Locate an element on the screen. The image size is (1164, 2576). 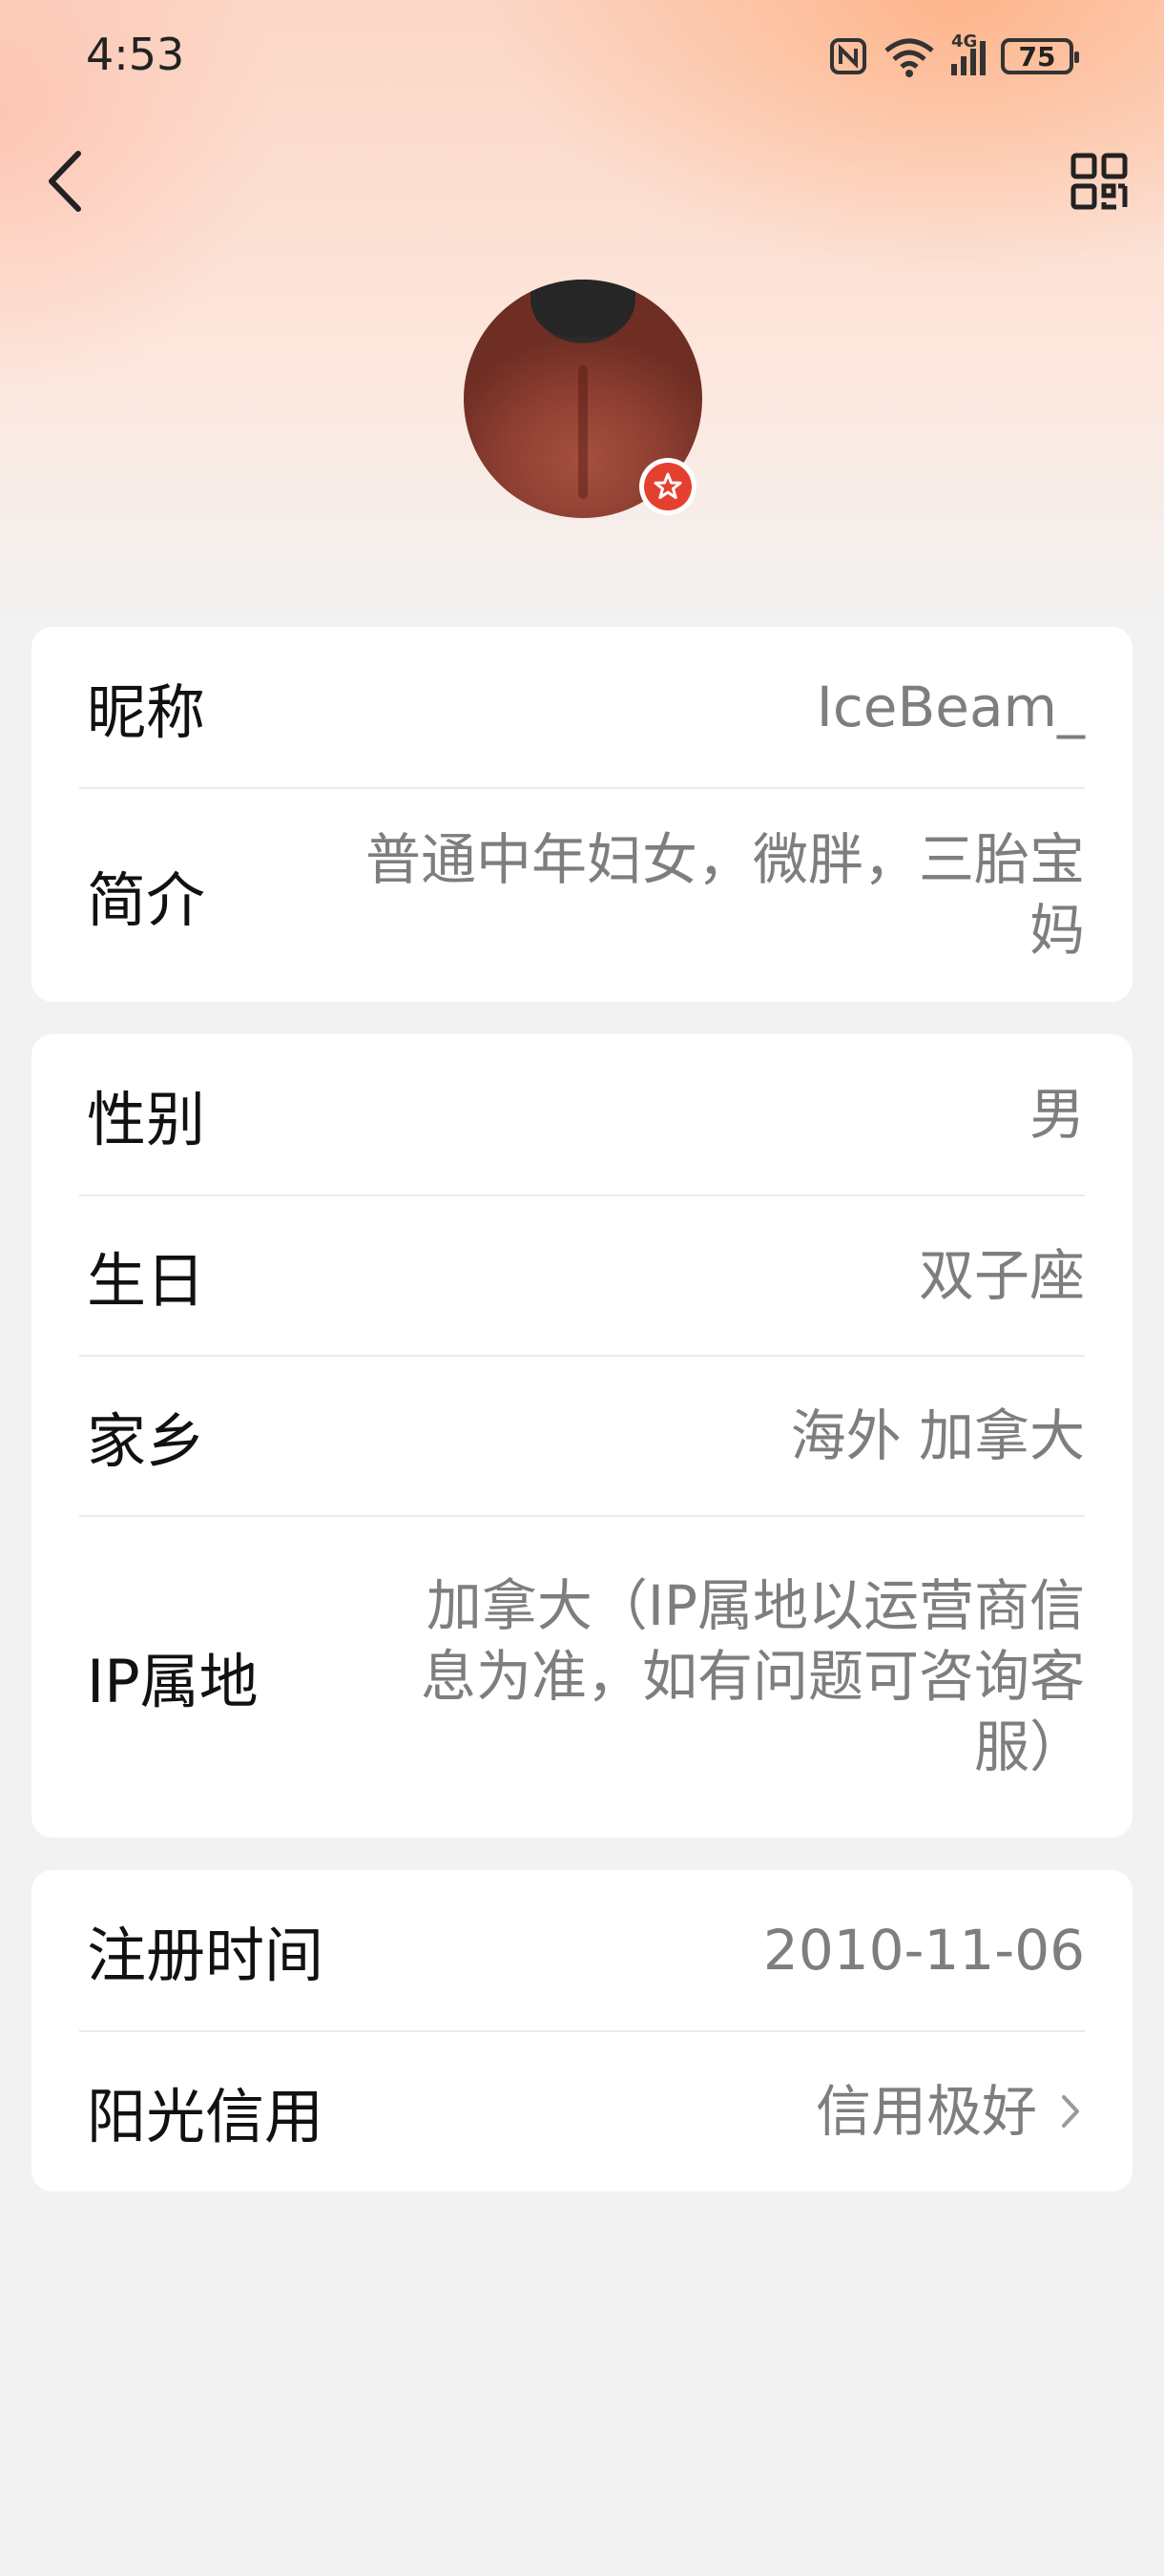
nickname-value: IceBeam_ is located at coordinates (951, 707).